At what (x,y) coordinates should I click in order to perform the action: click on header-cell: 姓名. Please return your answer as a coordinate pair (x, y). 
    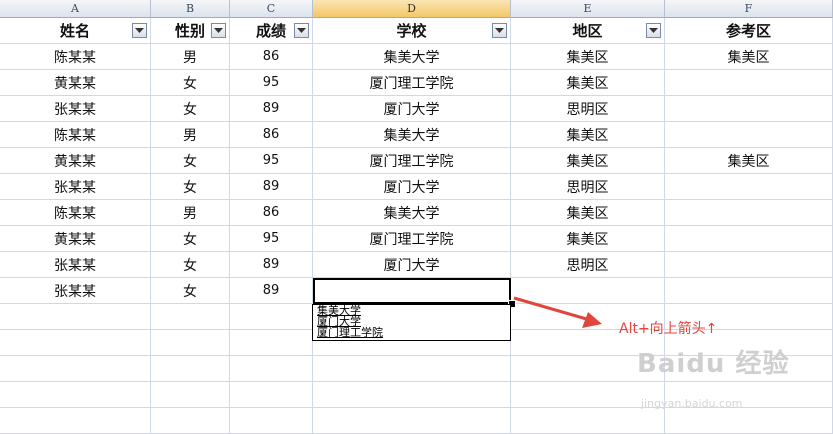
    Looking at the image, I should click on (75, 31).